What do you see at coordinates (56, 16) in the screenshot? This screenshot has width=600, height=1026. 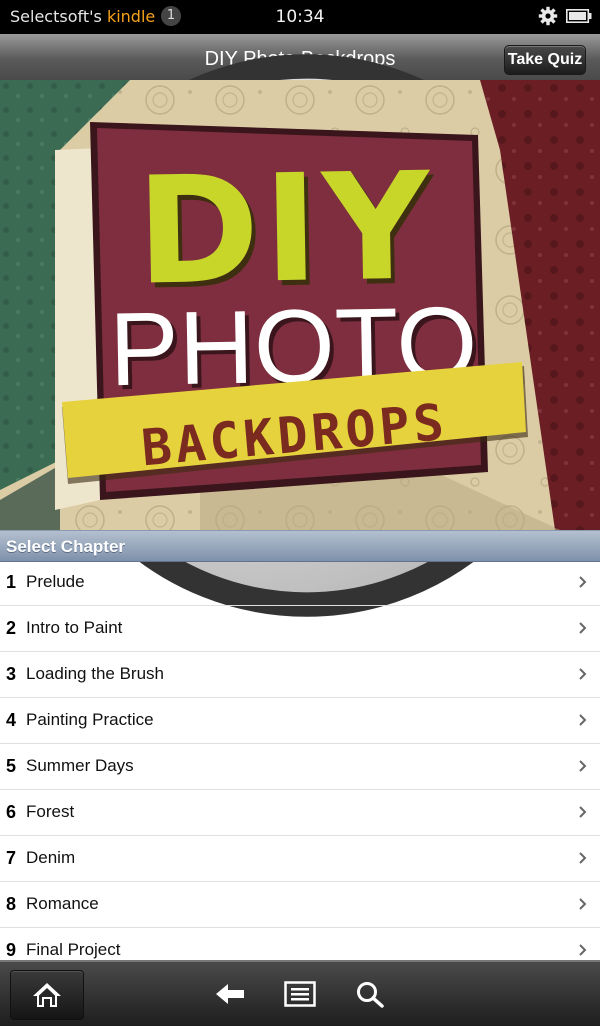 I see `owner-name: Selectsoft's` at bounding box center [56, 16].